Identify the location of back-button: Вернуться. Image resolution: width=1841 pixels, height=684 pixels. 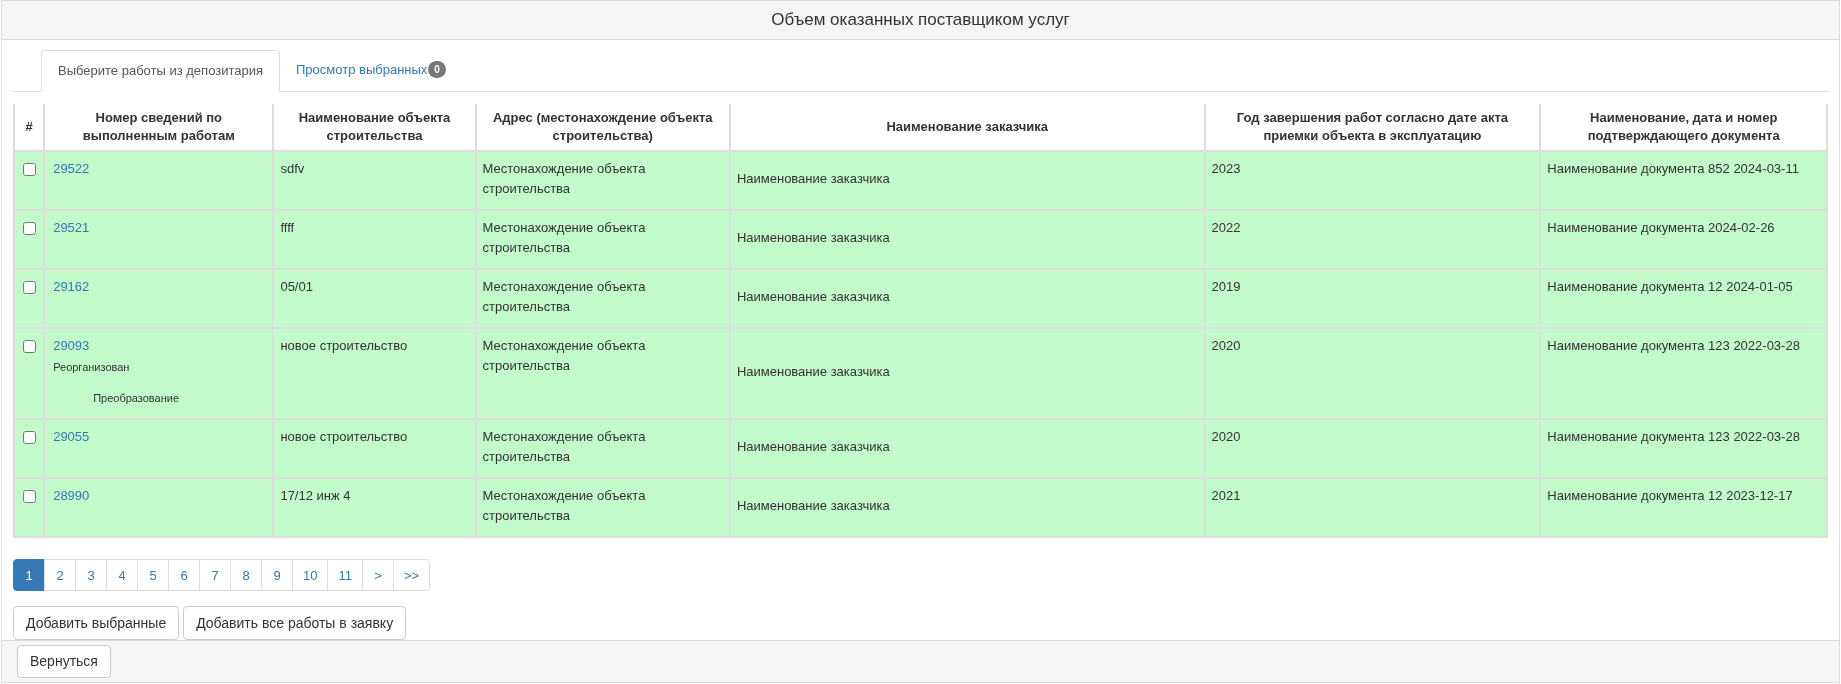
(64, 662).